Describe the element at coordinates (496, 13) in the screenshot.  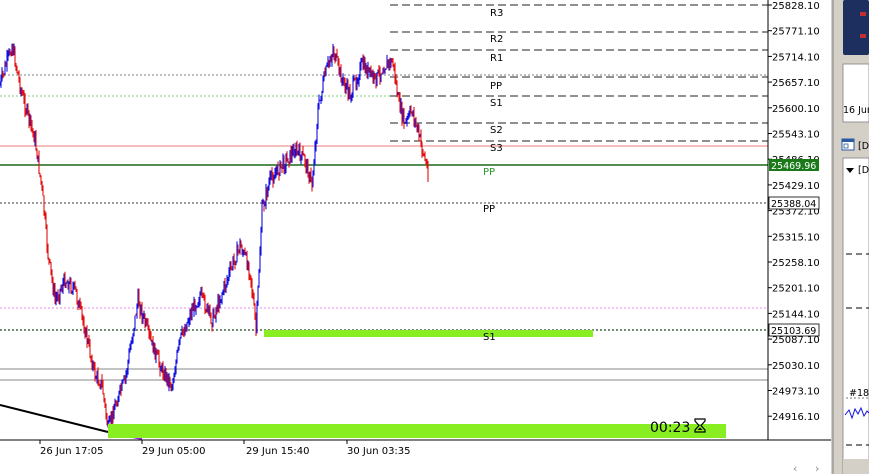
I see `label-r3: R3` at that location.